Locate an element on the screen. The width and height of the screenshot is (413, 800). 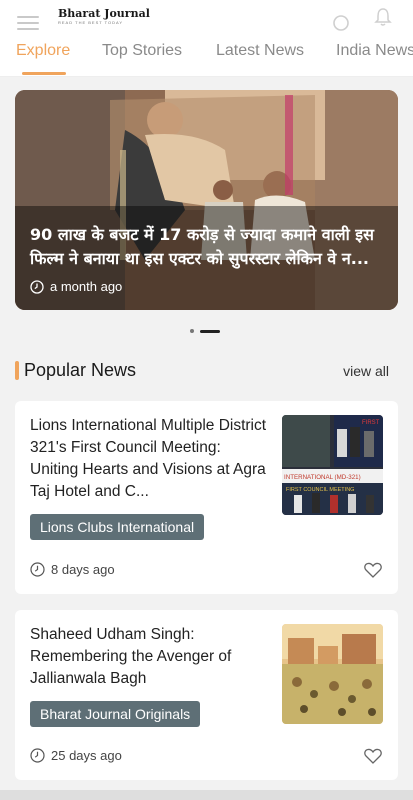
pager-dot-active is located at coordinates (210, 331).